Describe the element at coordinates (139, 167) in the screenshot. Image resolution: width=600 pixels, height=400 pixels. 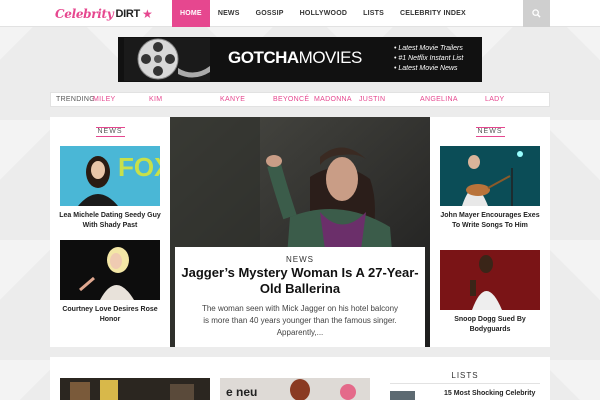
I see `svg-text: FOX` at that location.